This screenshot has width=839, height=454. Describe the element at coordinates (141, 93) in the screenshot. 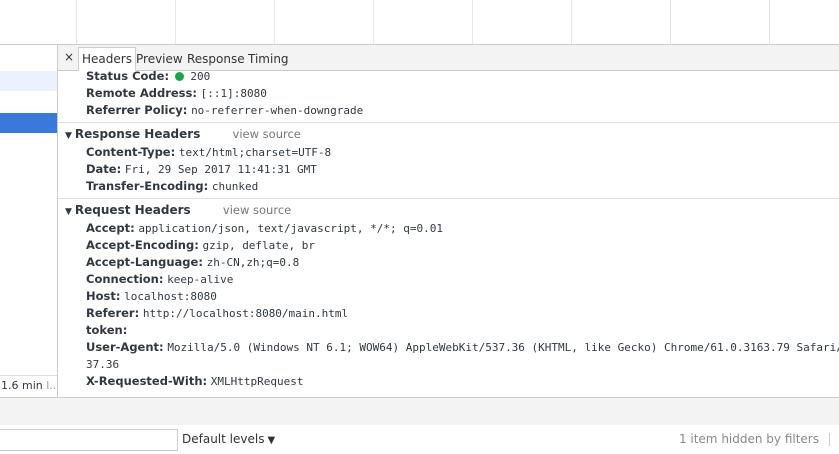

I see `header-key: Remote Address:` at that location.